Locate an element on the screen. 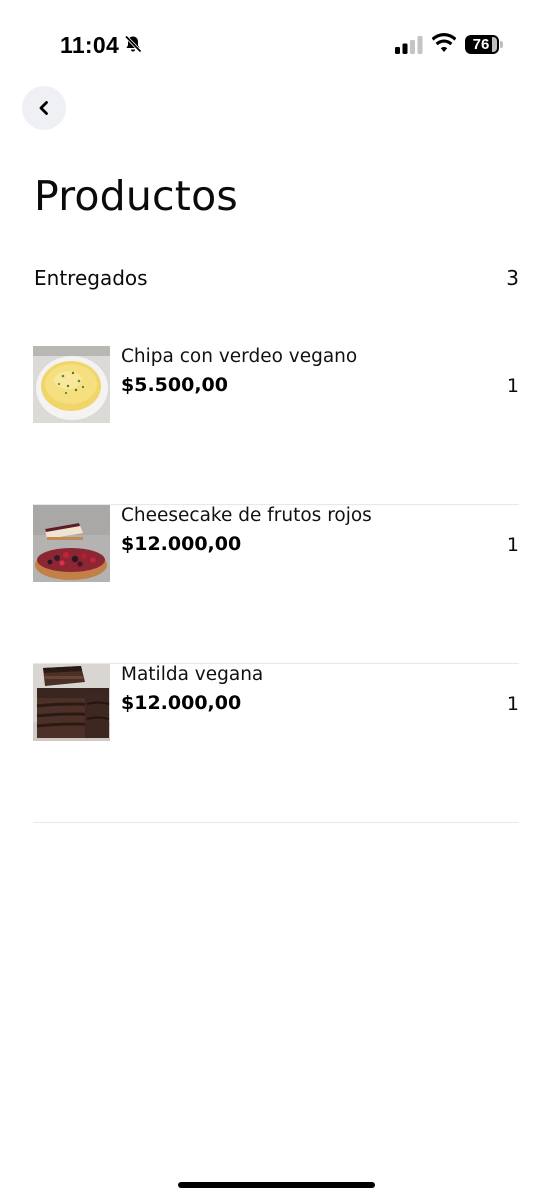 This screenshot has height=1200, width=552. product-price: $5.500,00 is located at coordinates (174, 385).